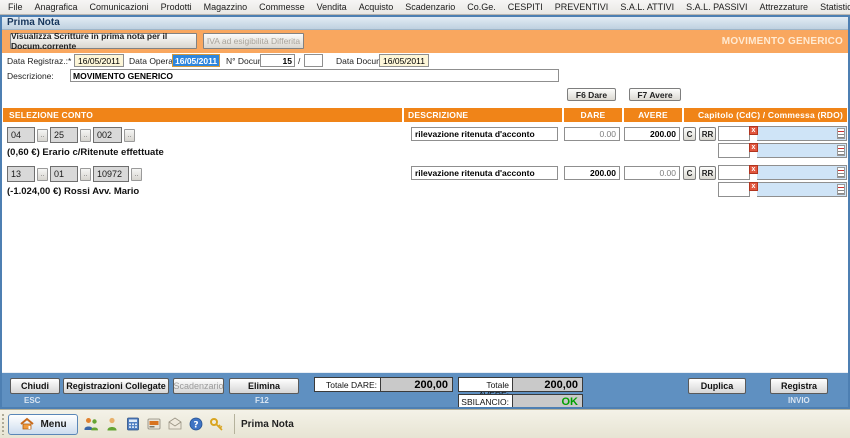  I want to click on totale-avere-value: 200,00, so click(548, 384).